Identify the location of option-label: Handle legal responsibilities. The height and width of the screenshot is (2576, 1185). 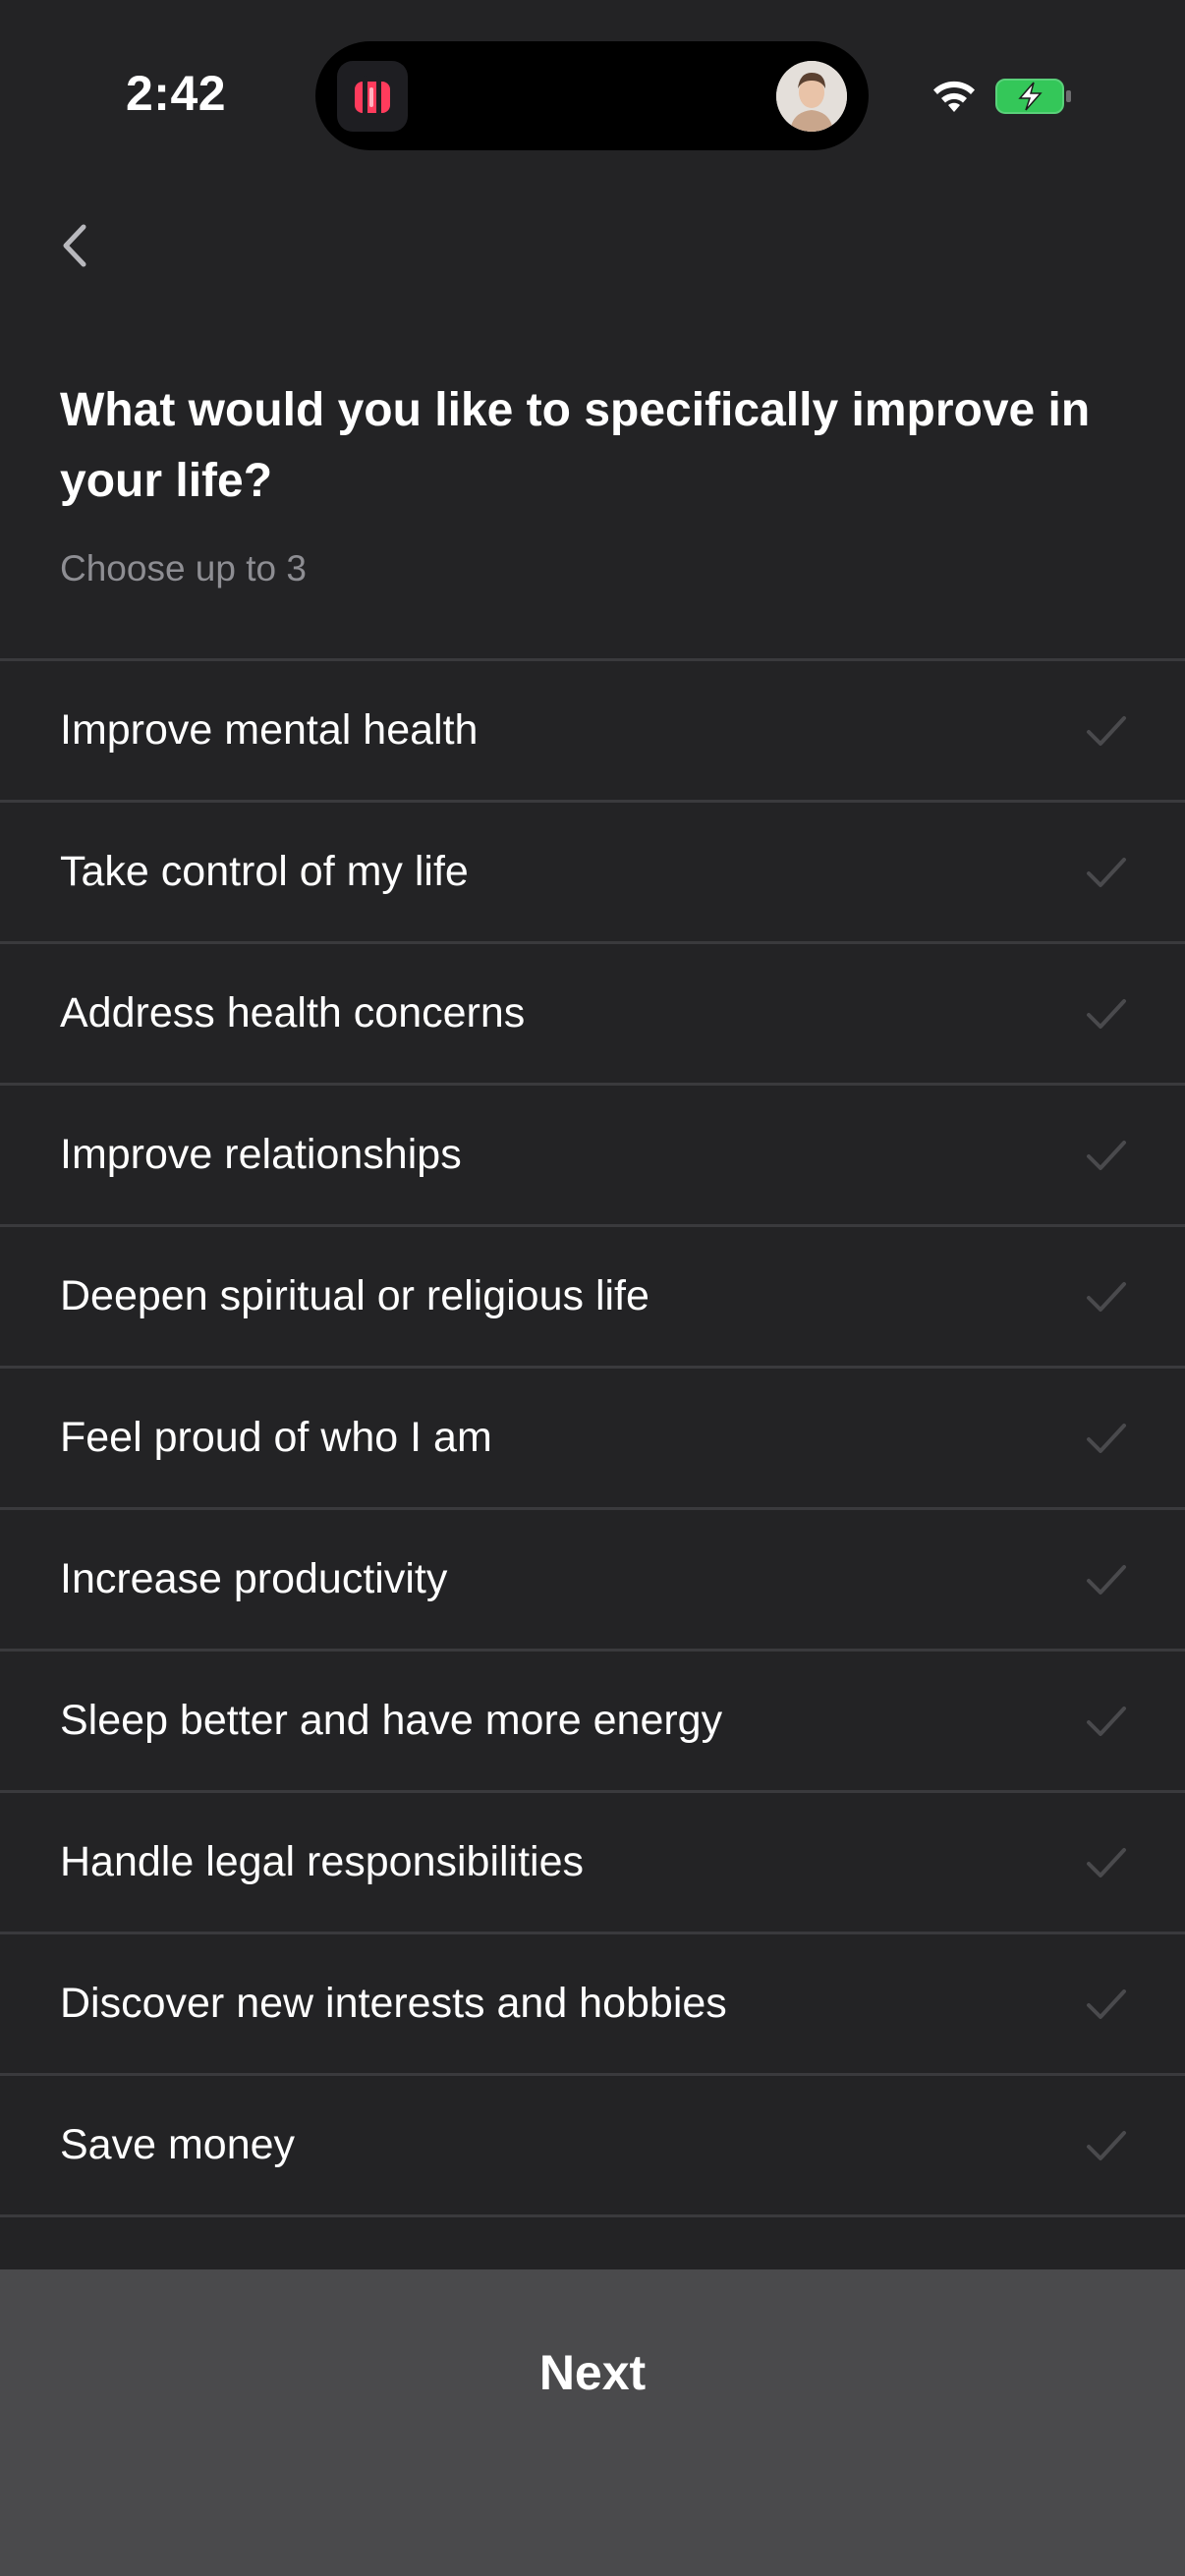
(322, 1861).